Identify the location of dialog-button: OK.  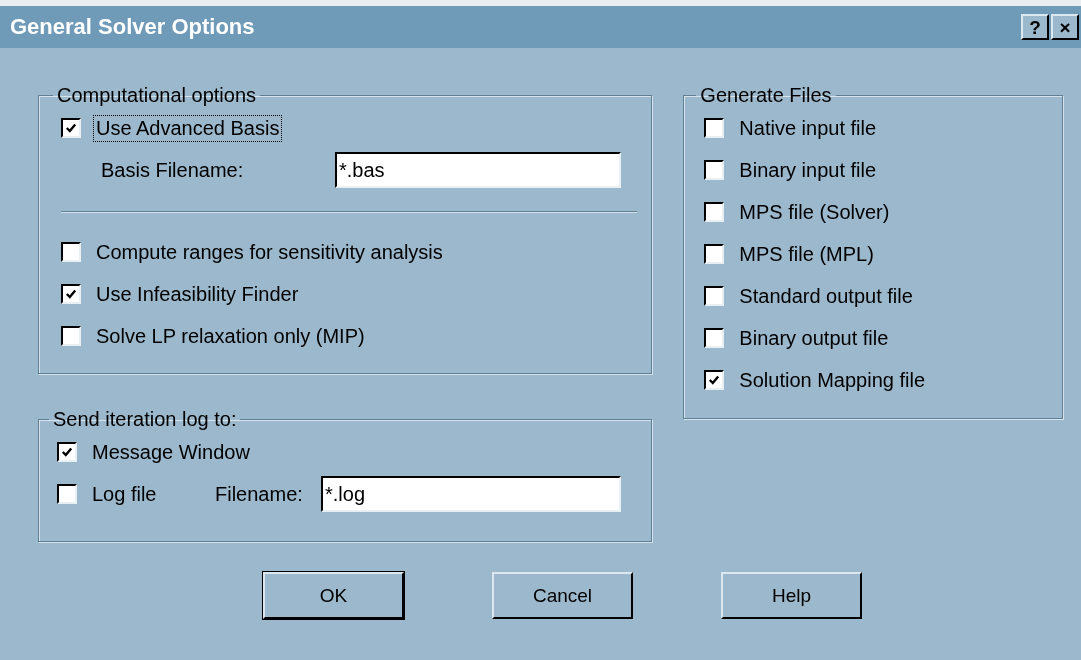
(333, 595).